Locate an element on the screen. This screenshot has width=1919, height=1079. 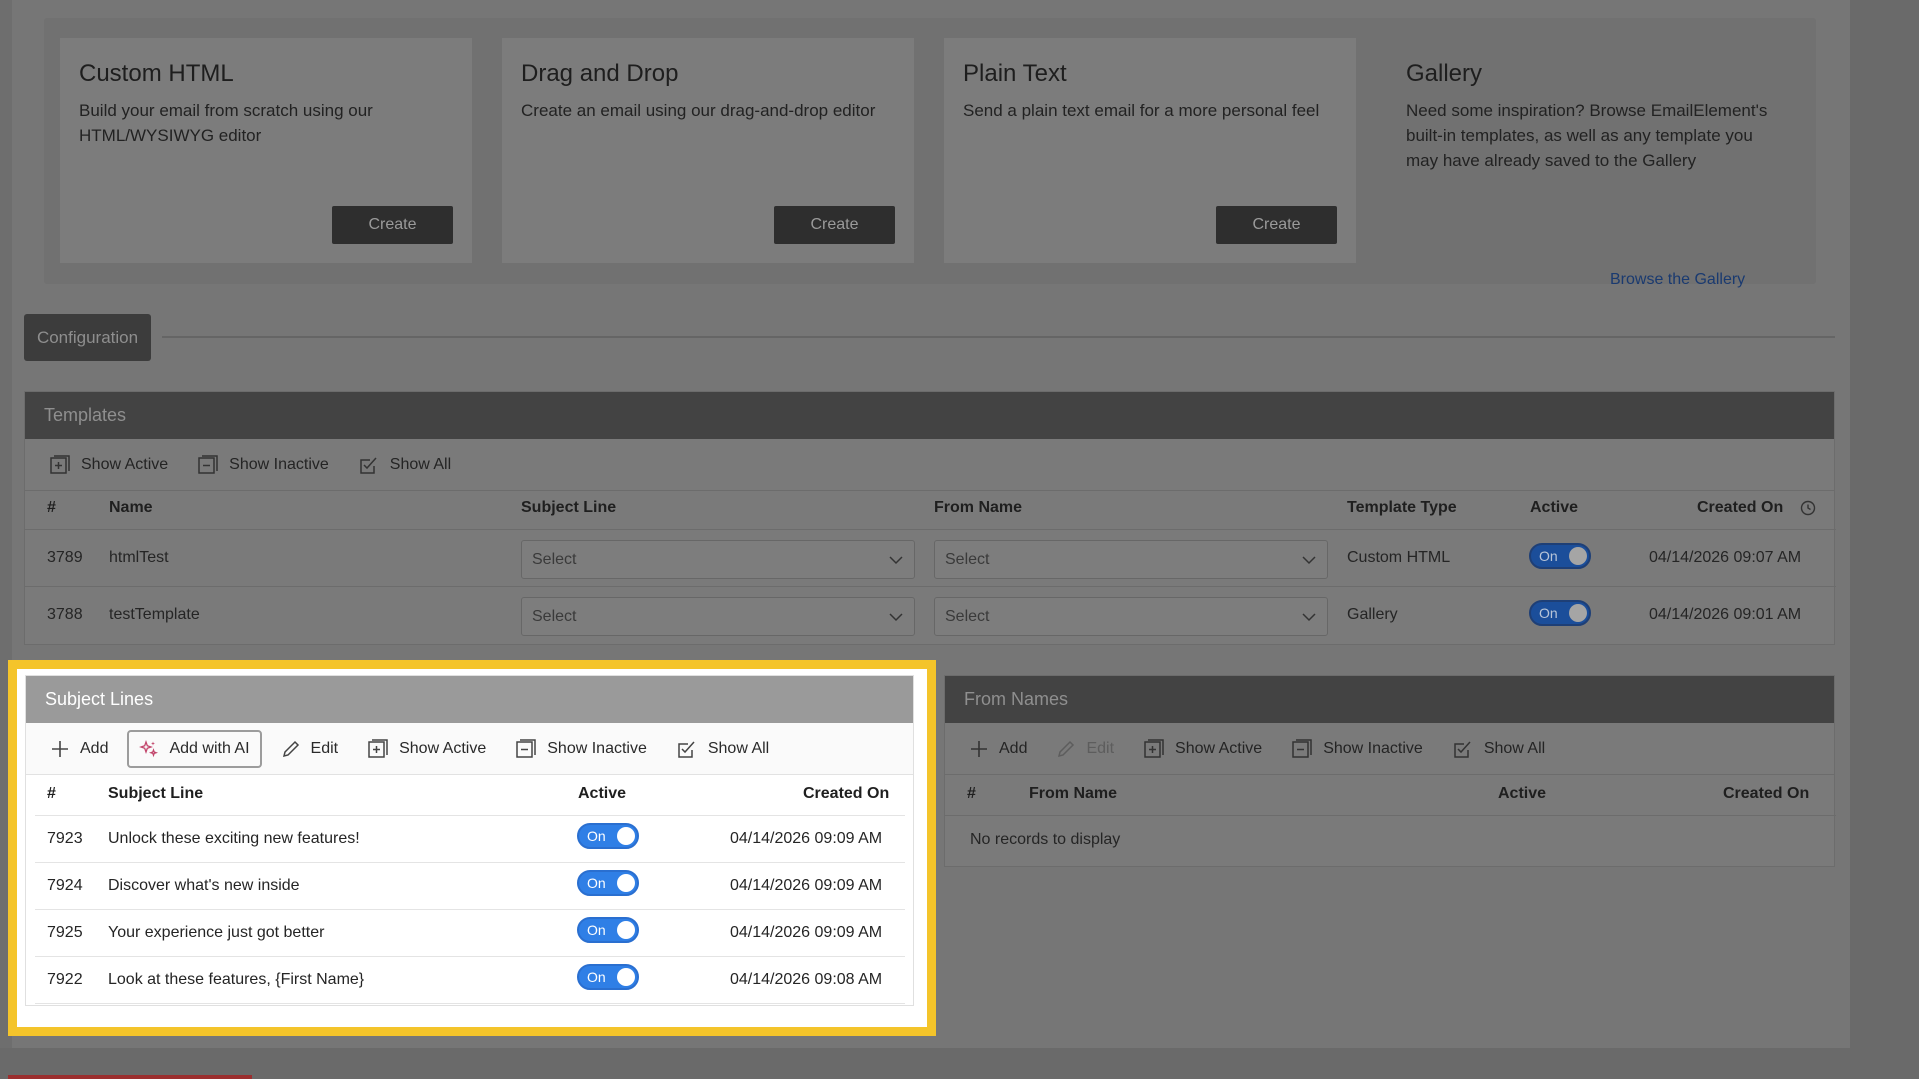
bottom-red-bar is located at coordinates (130, 1077).